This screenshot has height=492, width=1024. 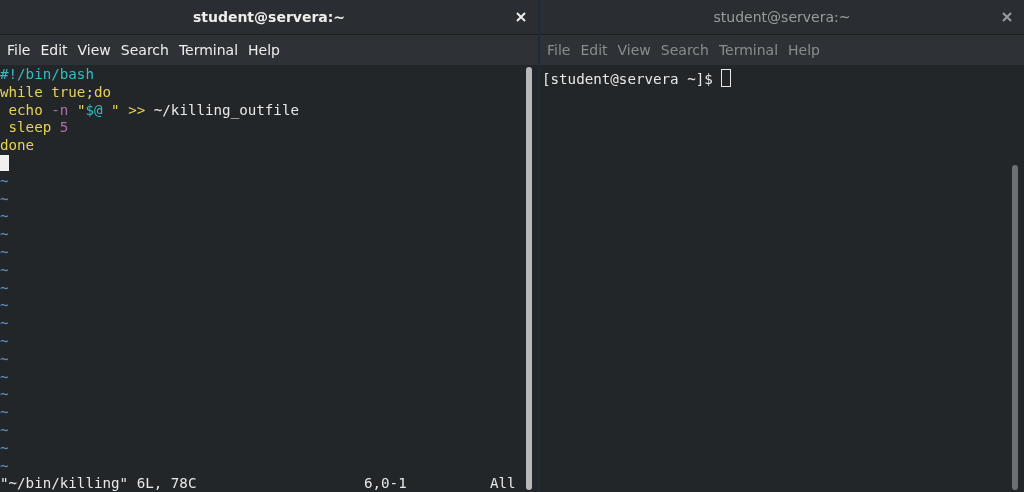 I want to click on code-line: echo -n "$@ " >> ~/killing_outfile, so click(x=153, y=110).